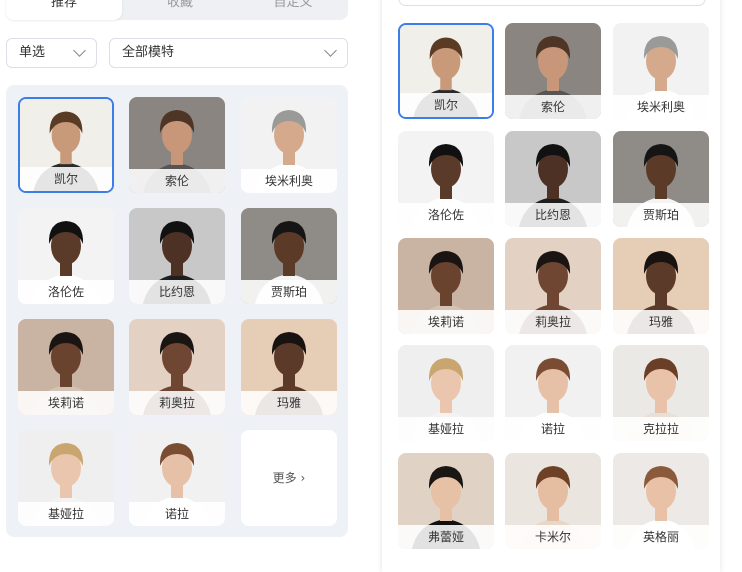 The width and height of the screenshot is (742, 572). I want to click on model-card: 凯尔, so click(446, 71).